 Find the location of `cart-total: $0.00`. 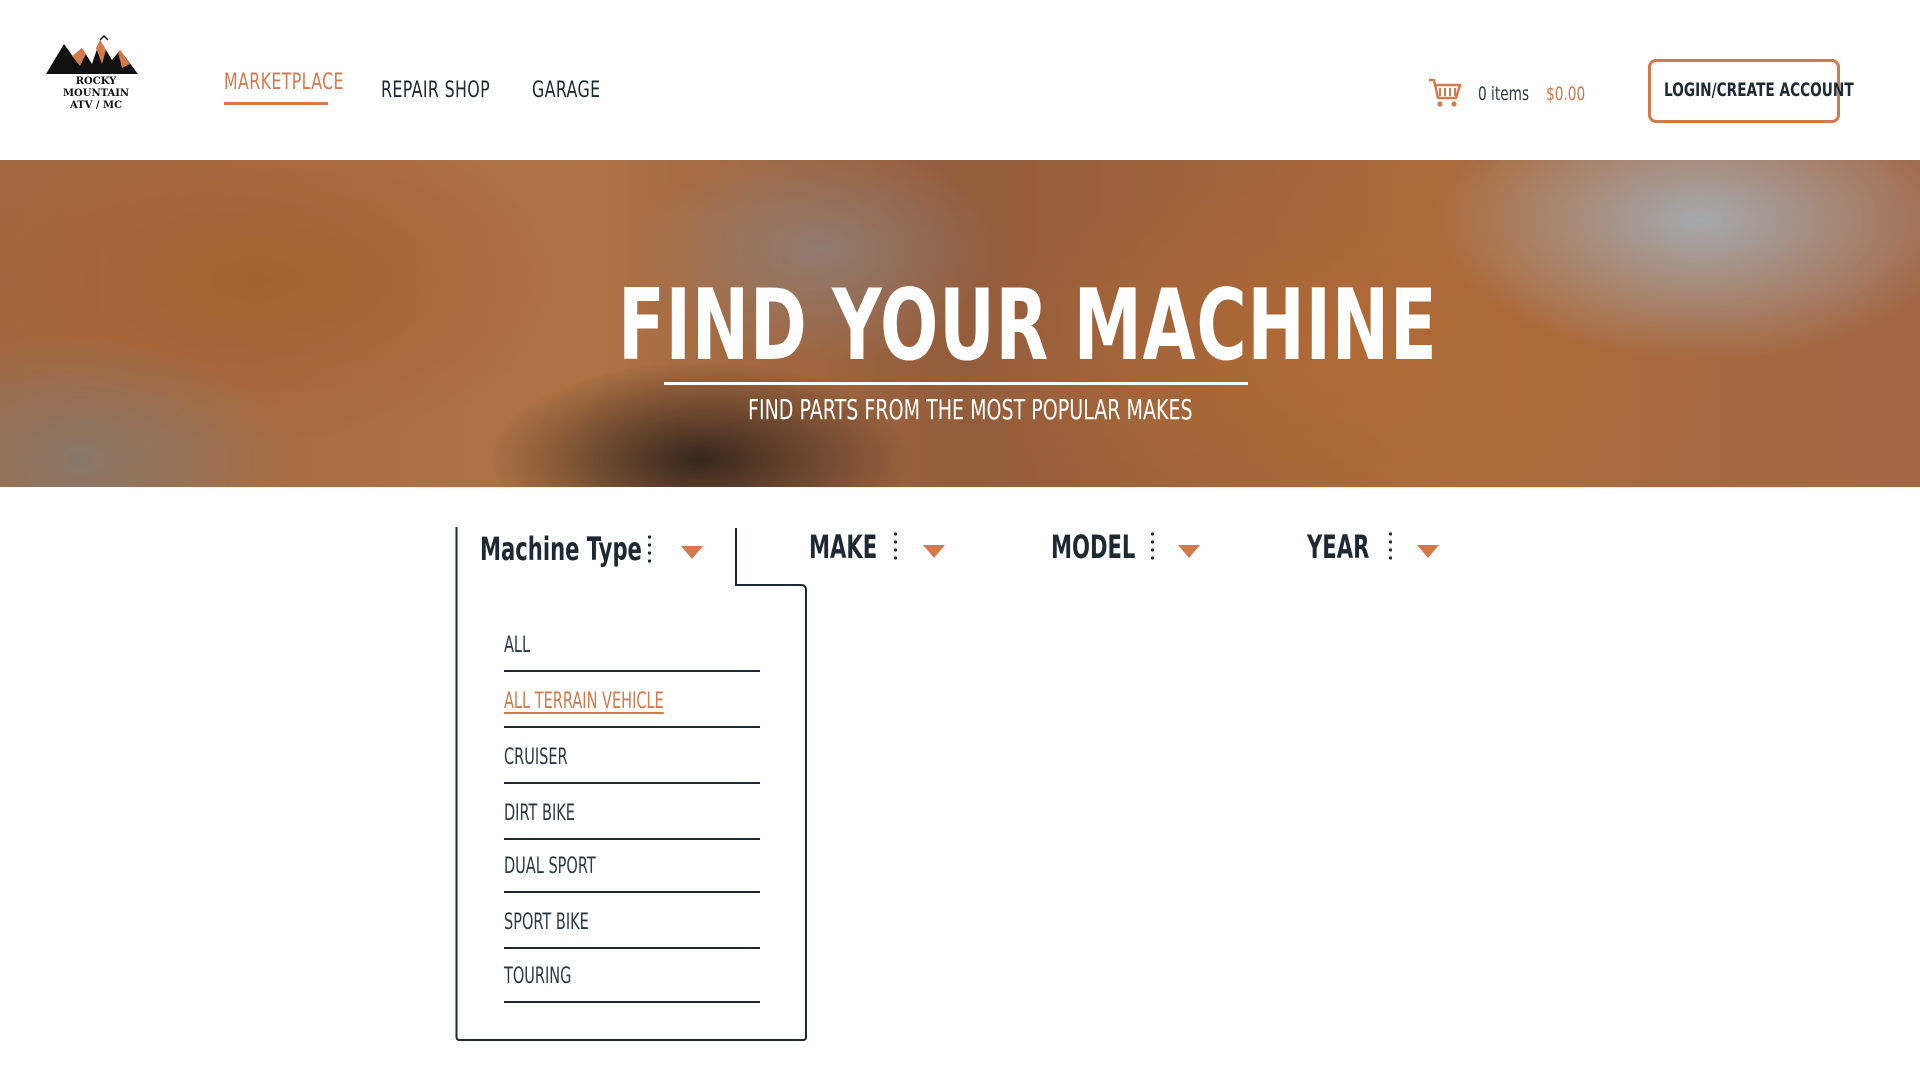

cart-total: $0.00 is located at coordinates (1565, 94).